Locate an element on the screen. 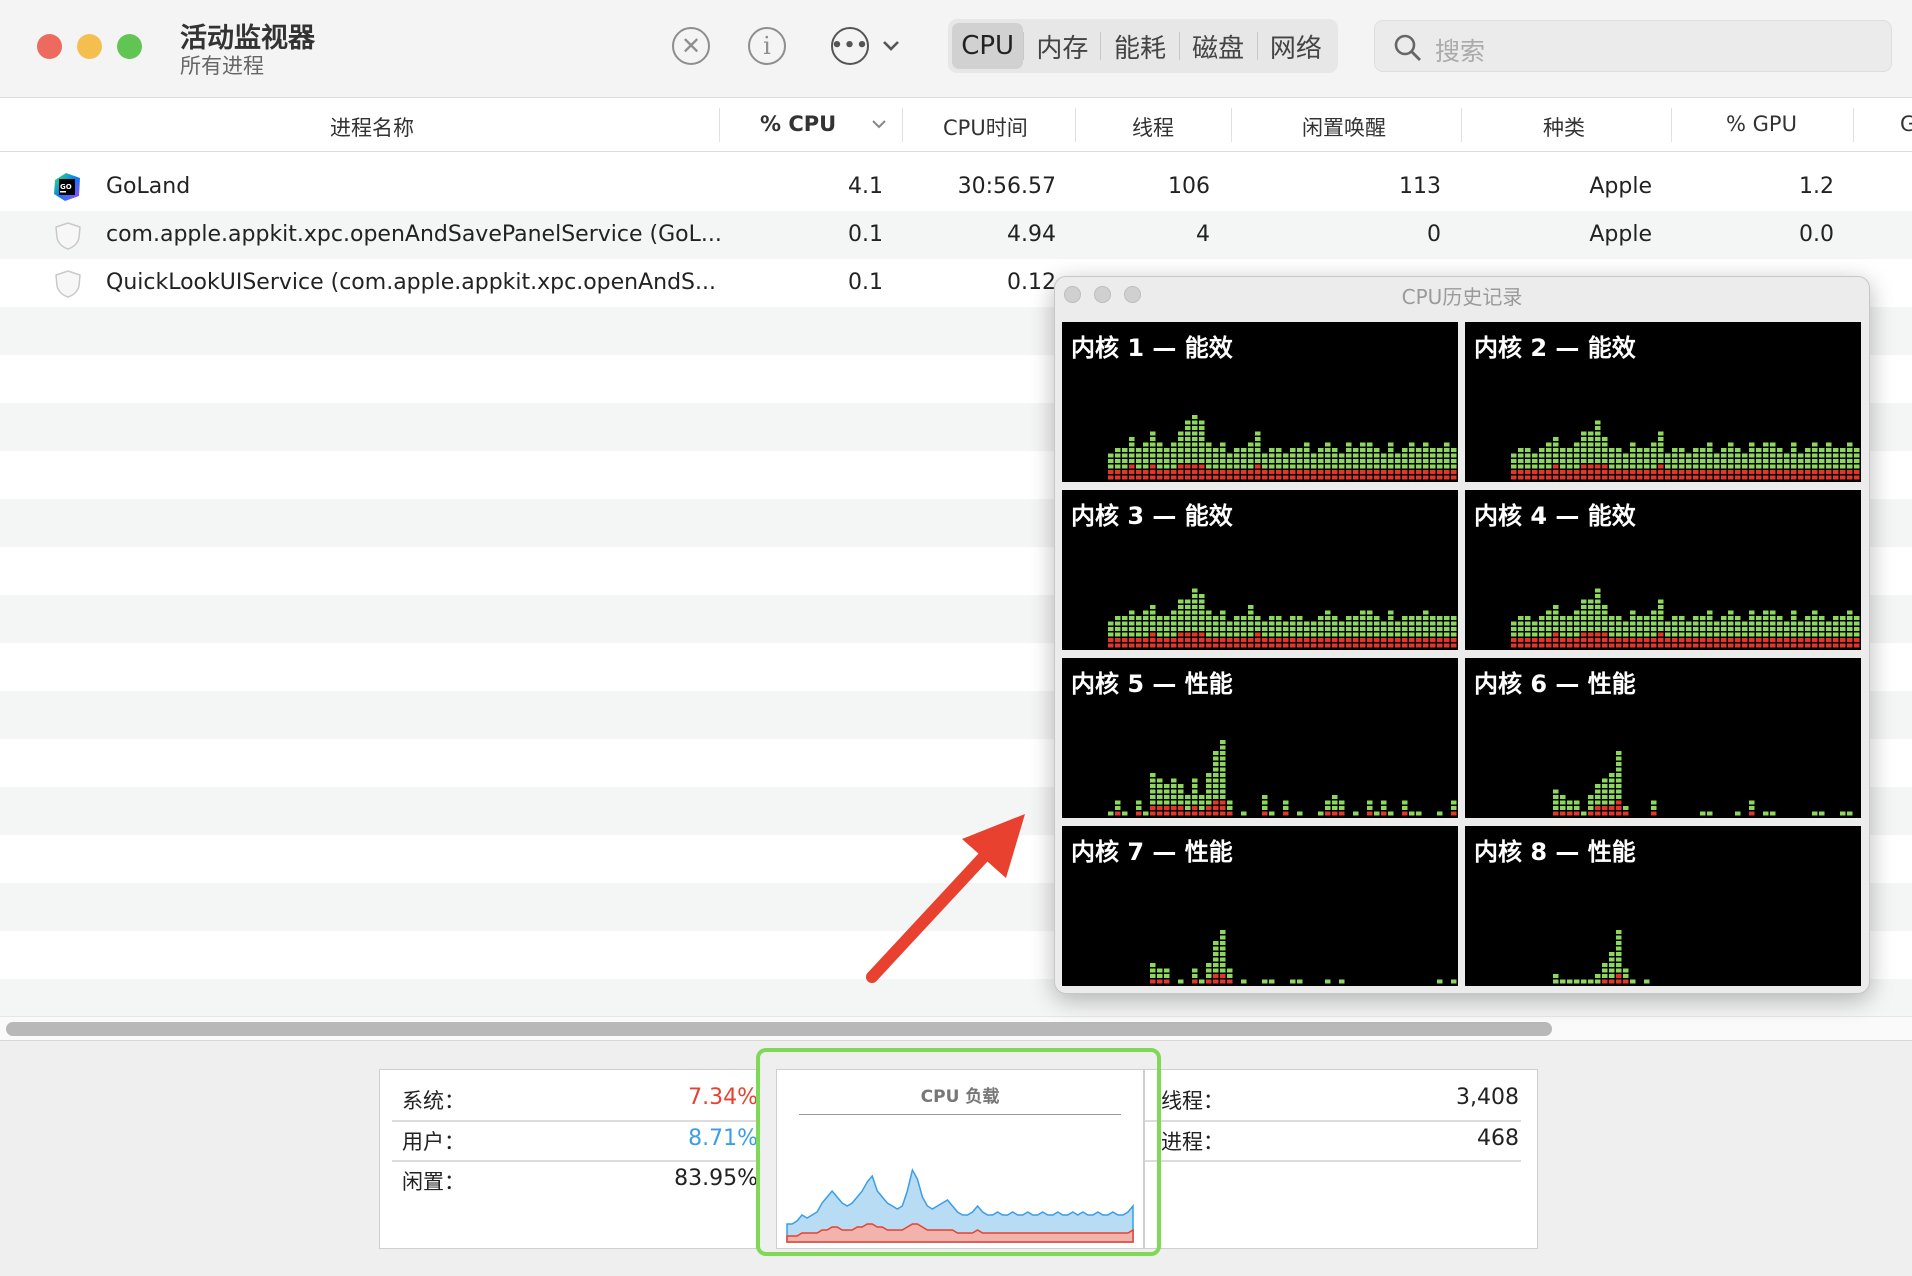 This screenshot has width=1912, height=1276. chevron-down-icon is located at coordinates (891, 46).